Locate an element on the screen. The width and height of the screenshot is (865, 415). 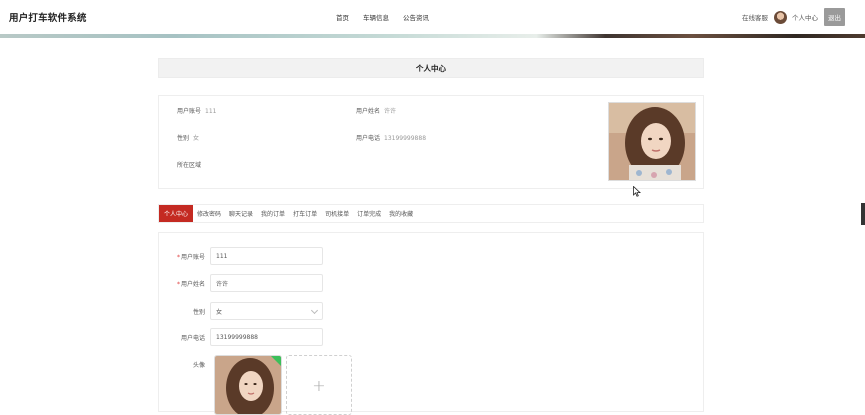
avatar-upload-preview is located at coordinates (248, 385).